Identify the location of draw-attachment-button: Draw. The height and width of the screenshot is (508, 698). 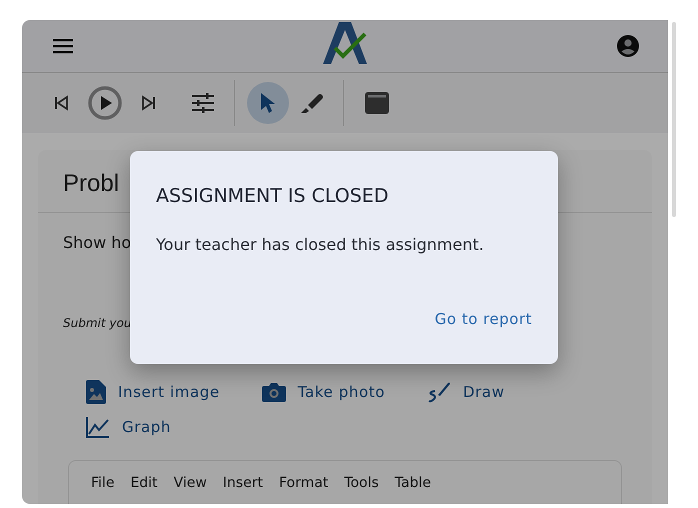
(466, 392).